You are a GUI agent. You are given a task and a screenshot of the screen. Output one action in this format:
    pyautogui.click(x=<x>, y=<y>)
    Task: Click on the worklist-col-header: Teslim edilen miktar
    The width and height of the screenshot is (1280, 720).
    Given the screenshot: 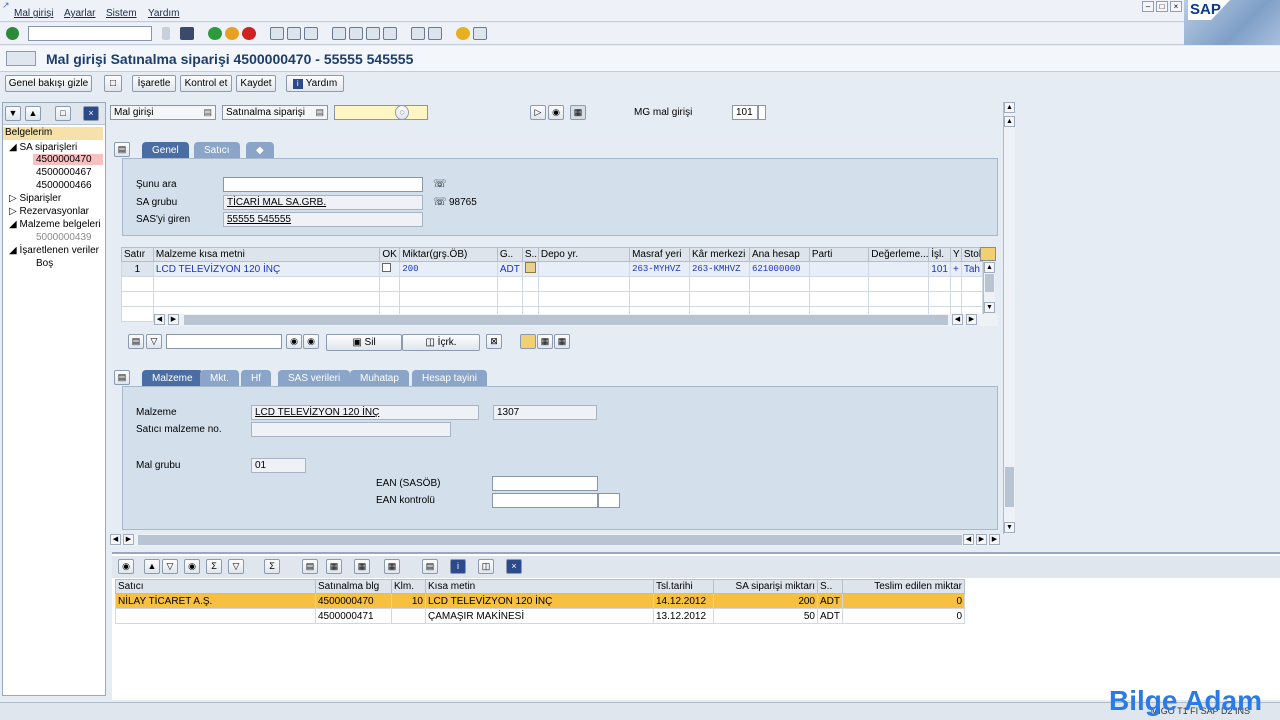 What is the action you would take?
    pyautogui.click(x=903, y=586)
    